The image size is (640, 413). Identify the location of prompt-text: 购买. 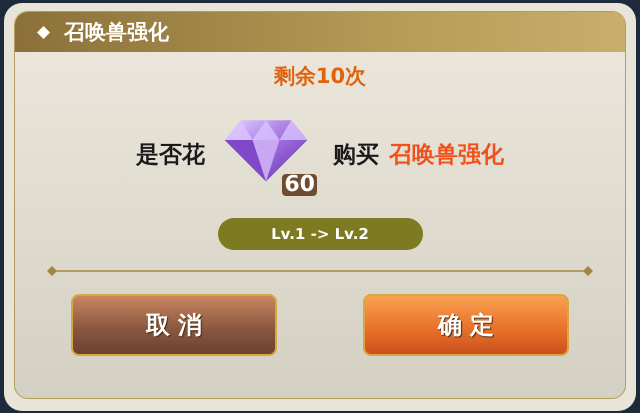
(356, 155).